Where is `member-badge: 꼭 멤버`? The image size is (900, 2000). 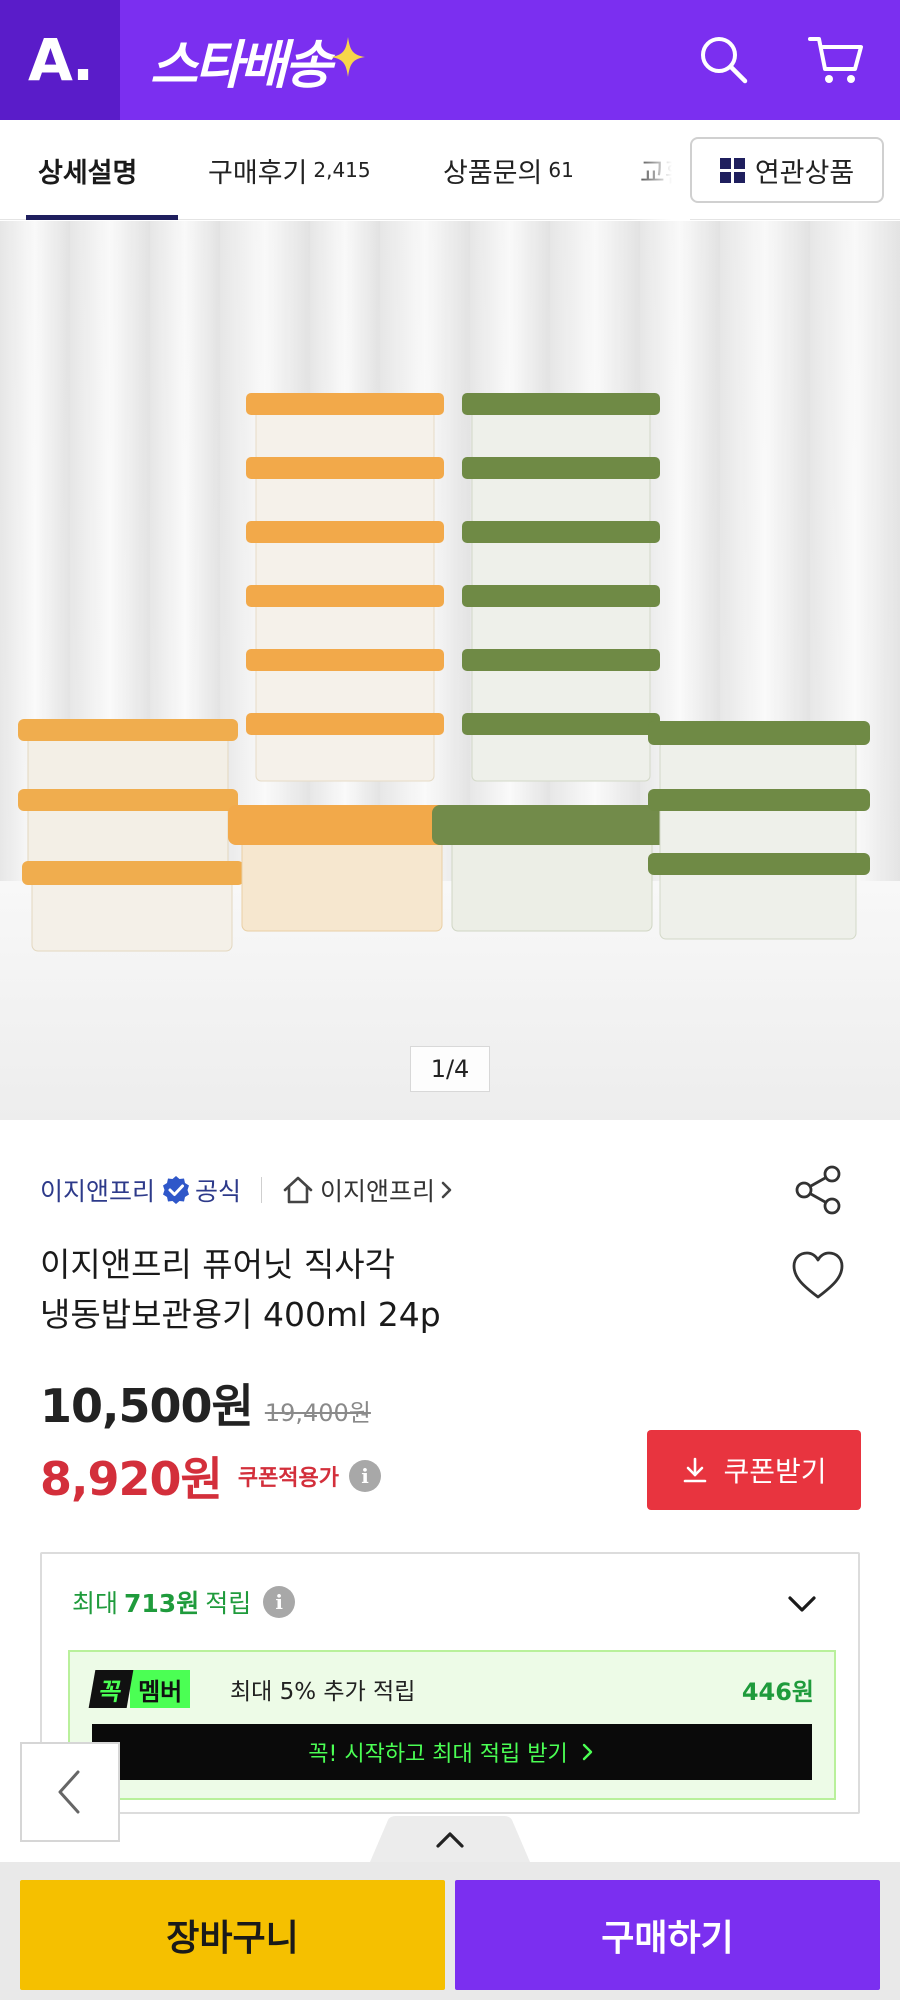 member-badge: 꼭 멤버 is located at coordinates (139, 1689).